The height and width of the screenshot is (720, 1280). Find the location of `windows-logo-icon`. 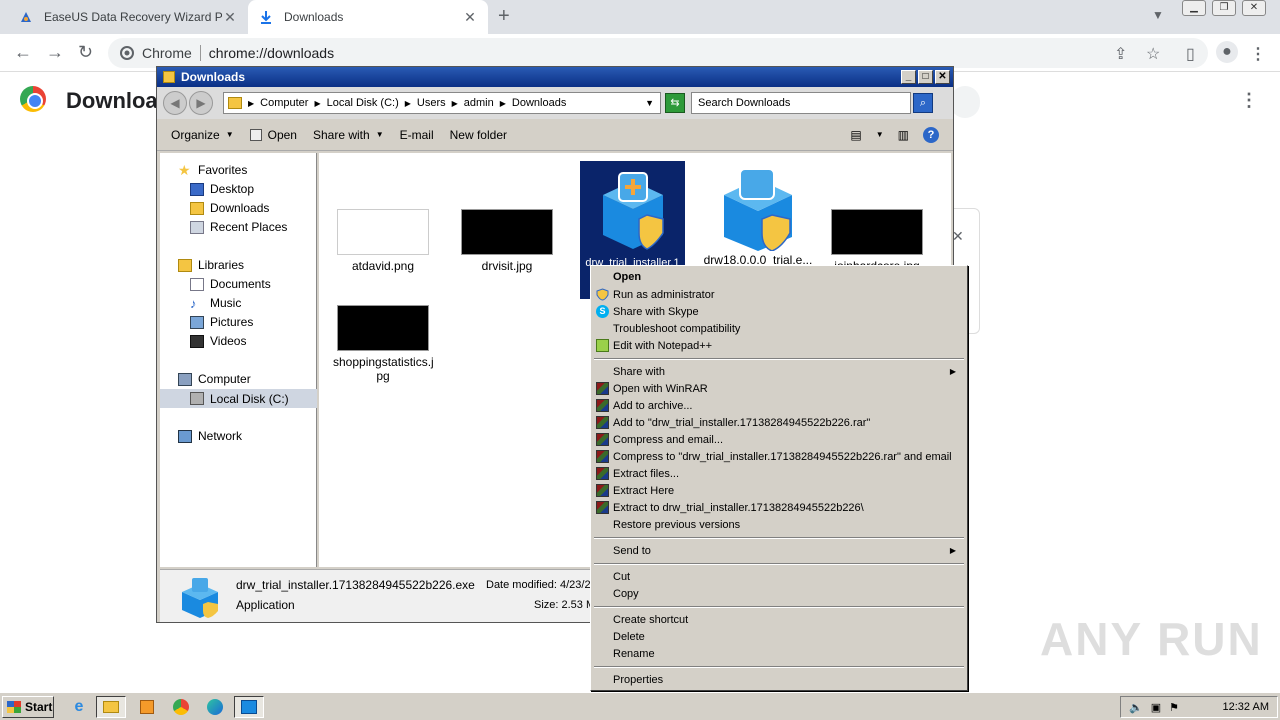

windows-logo-icon is located at coordinates (14, 707).